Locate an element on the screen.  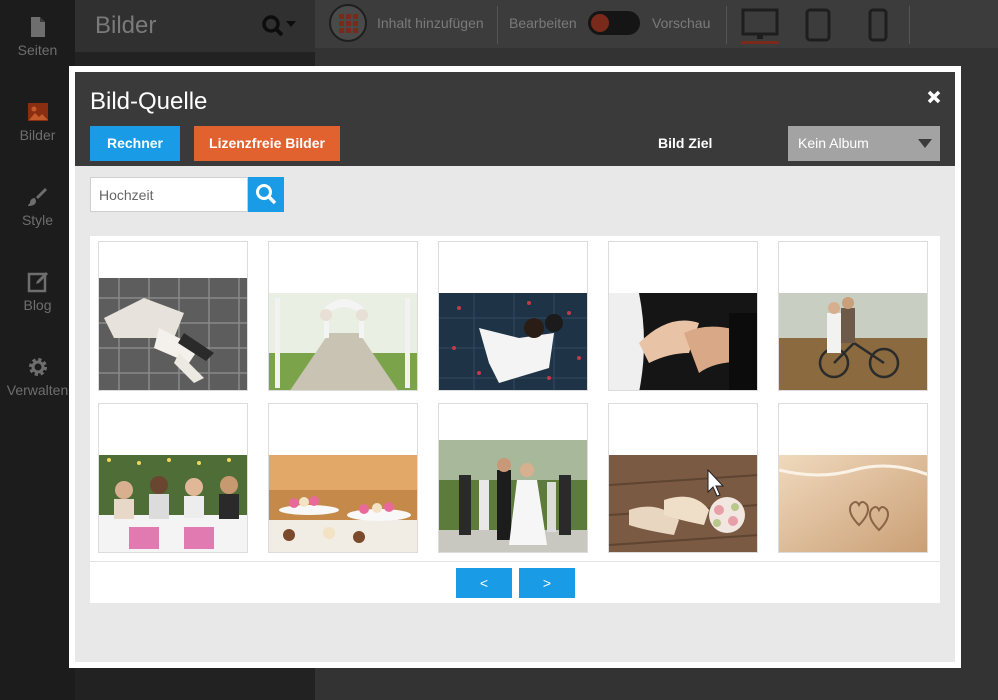
image-thumbnail-hearts-sand is located at coordinates (853, 478).